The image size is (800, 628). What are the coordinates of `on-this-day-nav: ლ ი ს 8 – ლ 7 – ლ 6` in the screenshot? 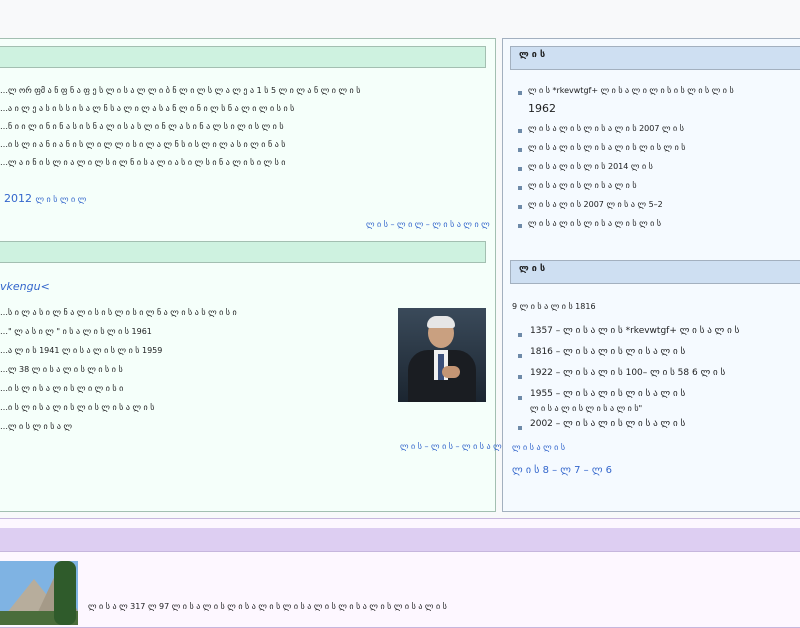 It's located at (562, 470).